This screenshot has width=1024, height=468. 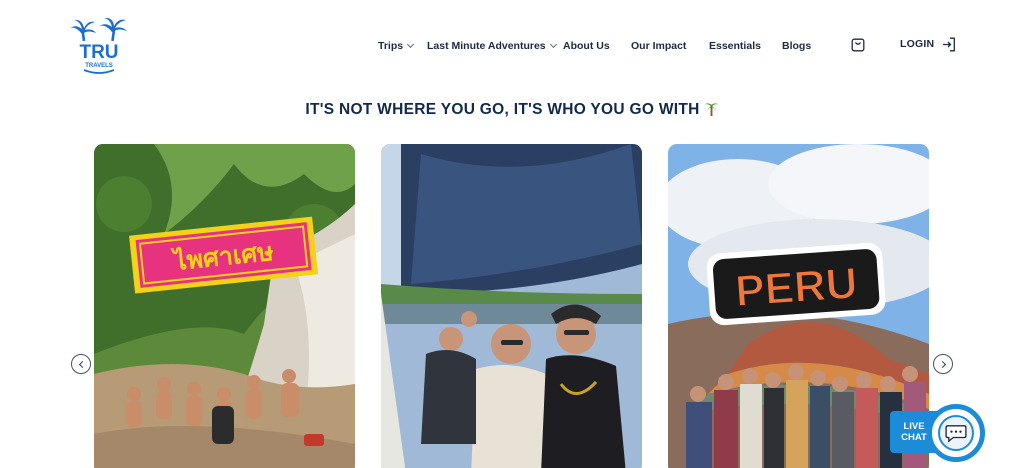 I want to click on nav-item-about-us: About Us, so click(x=586, y=46).